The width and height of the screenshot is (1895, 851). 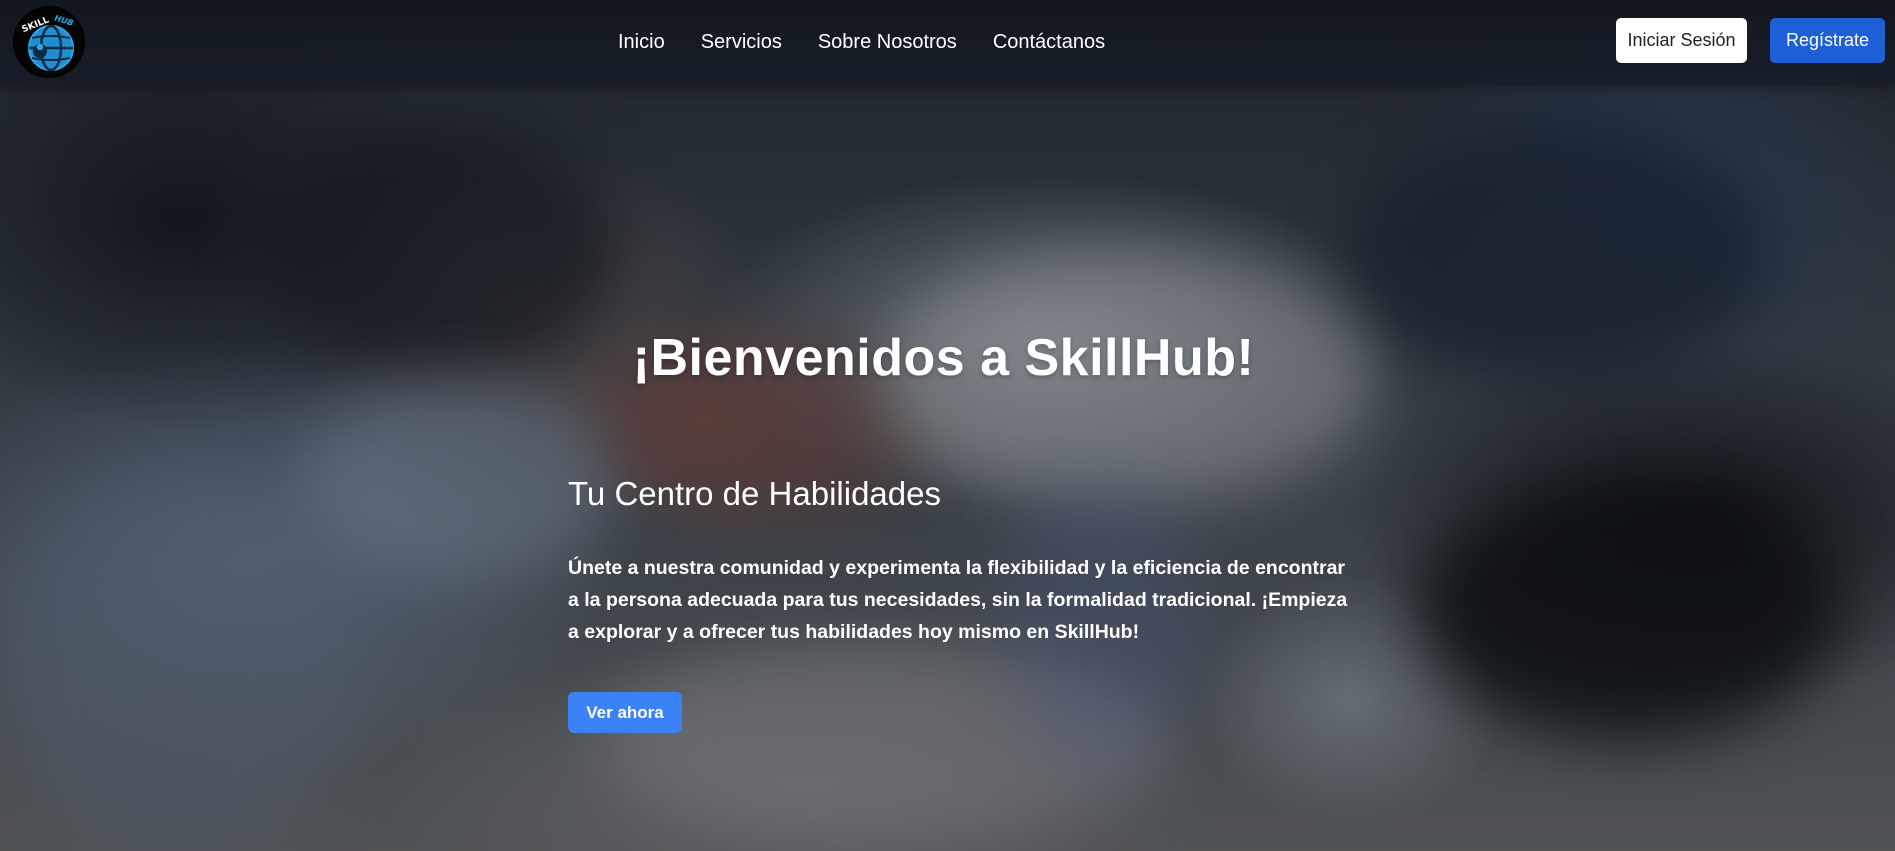 What do you see at coordinates (741, 42) in the screenshot?
I see `nav-link-servicios: Servicios` at bounding box center [741, 42].